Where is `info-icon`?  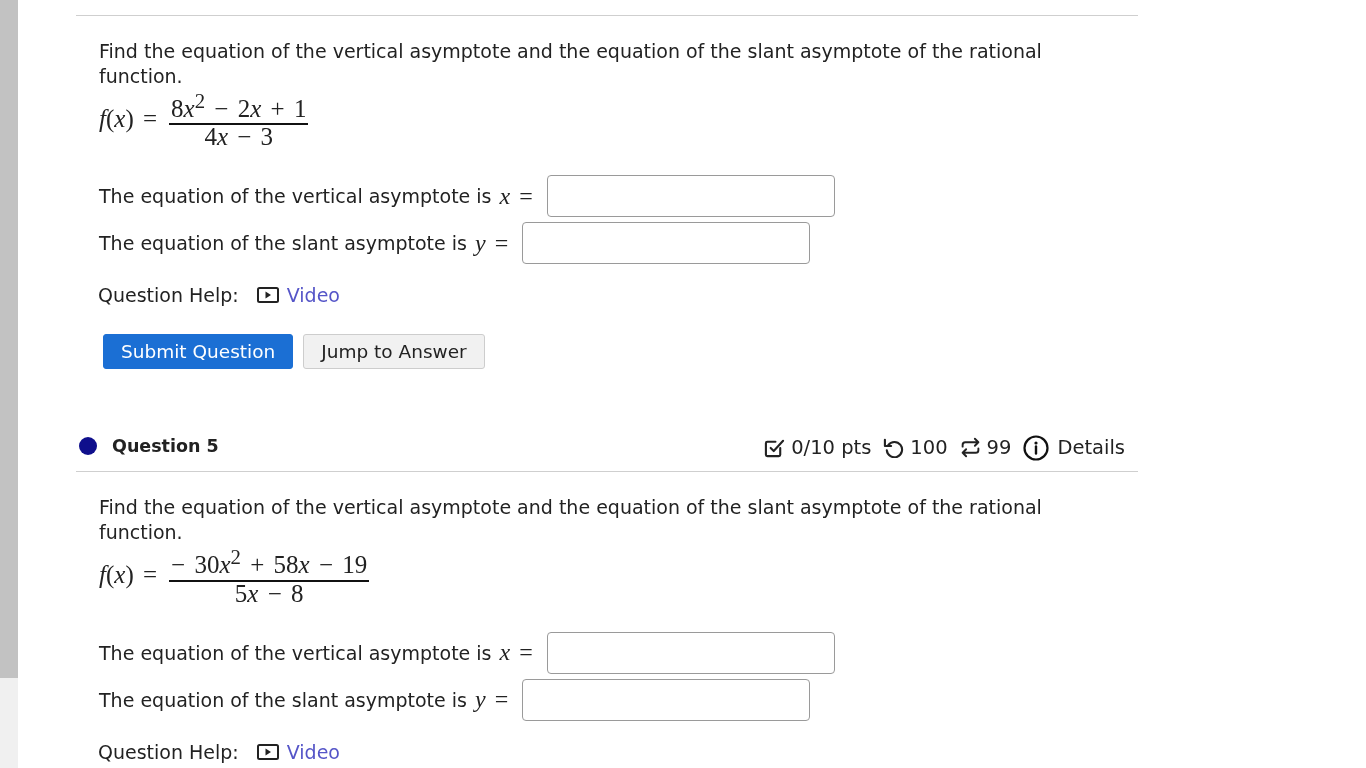
info-icon is located at coordinates (1036, 447).